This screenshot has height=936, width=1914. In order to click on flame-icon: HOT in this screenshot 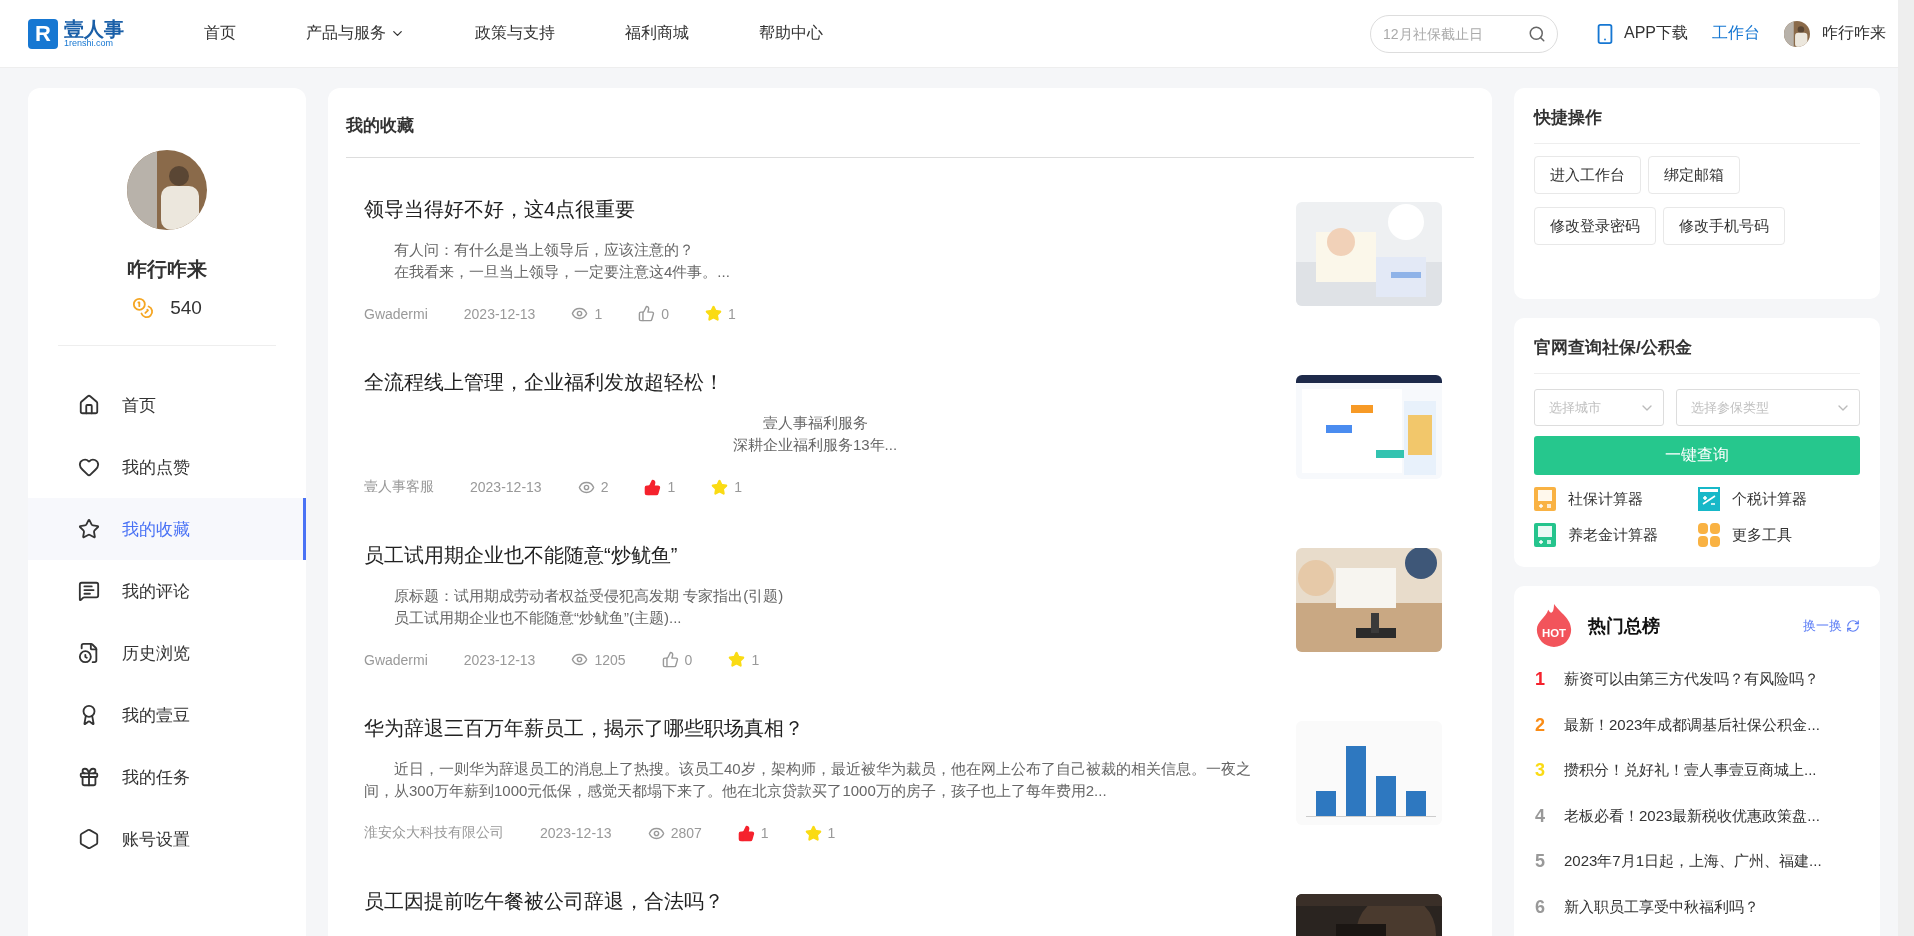, I will do `click(1554, 625)`.